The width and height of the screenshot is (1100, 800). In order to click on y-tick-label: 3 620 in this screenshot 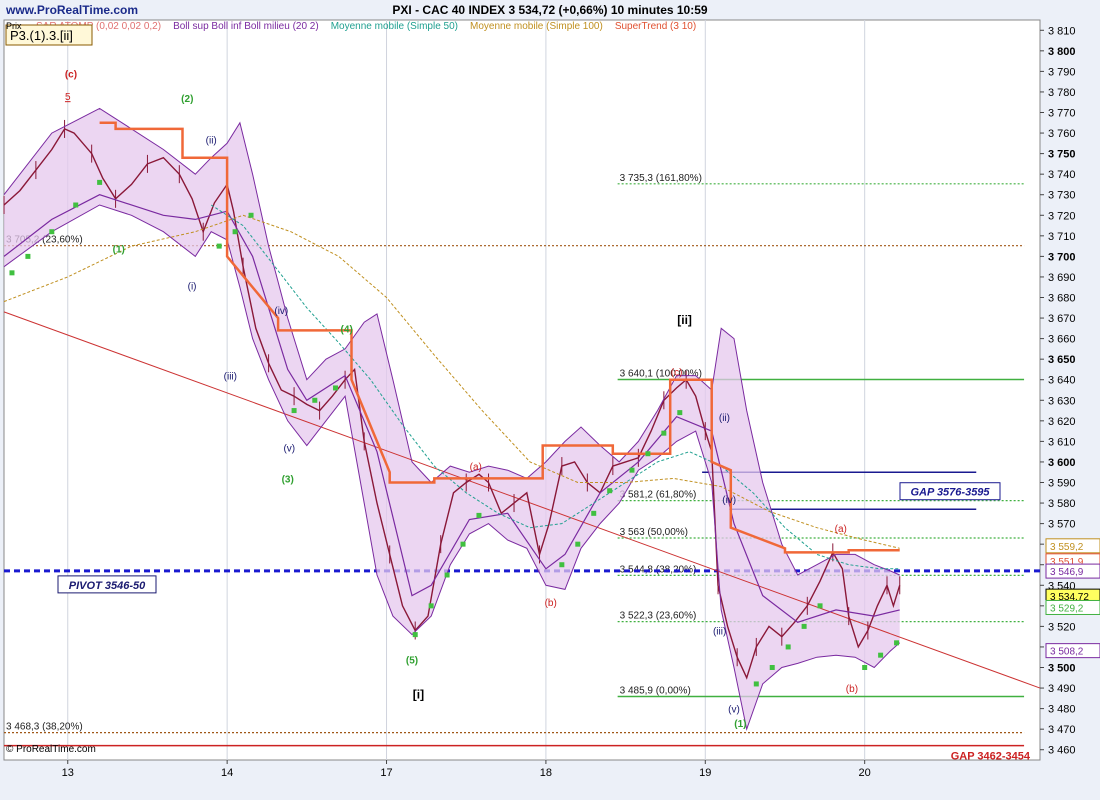, I will do `click(1062, 422)`.